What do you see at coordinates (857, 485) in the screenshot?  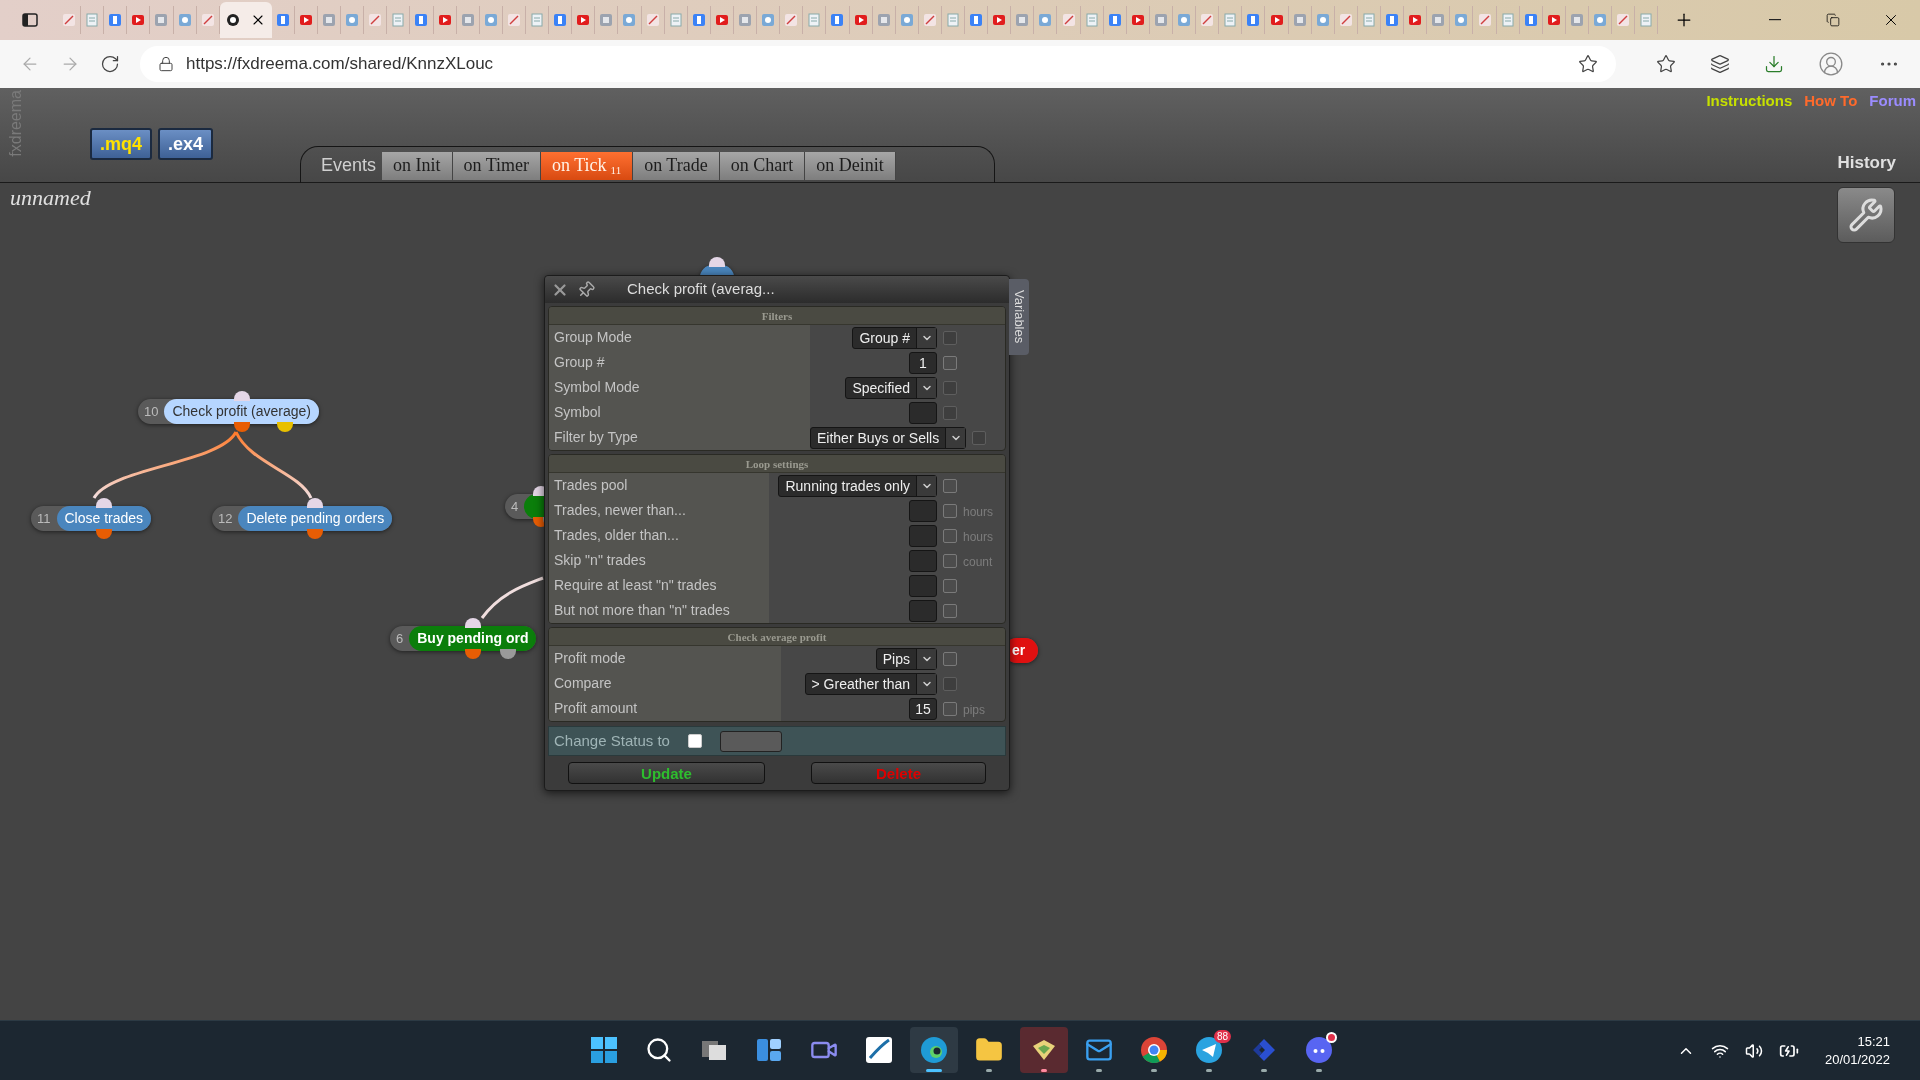 I see `select-field: Running trades only` at bounding box center [857, 485].